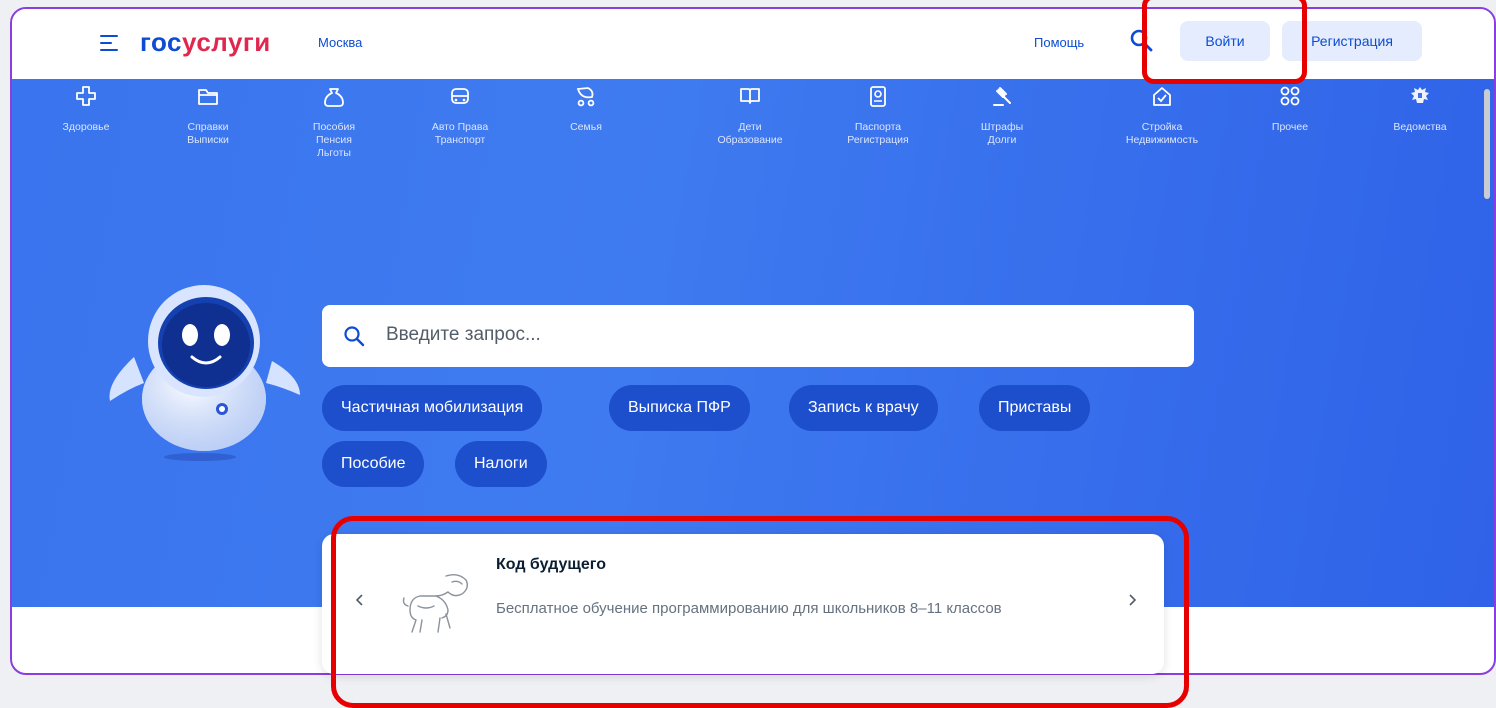 This screenshot has height=708, width=1496. What do you see at coordinates (1487, 144) in the screenshot?
I see `scrollbar` at bounding box center [1487, 144].